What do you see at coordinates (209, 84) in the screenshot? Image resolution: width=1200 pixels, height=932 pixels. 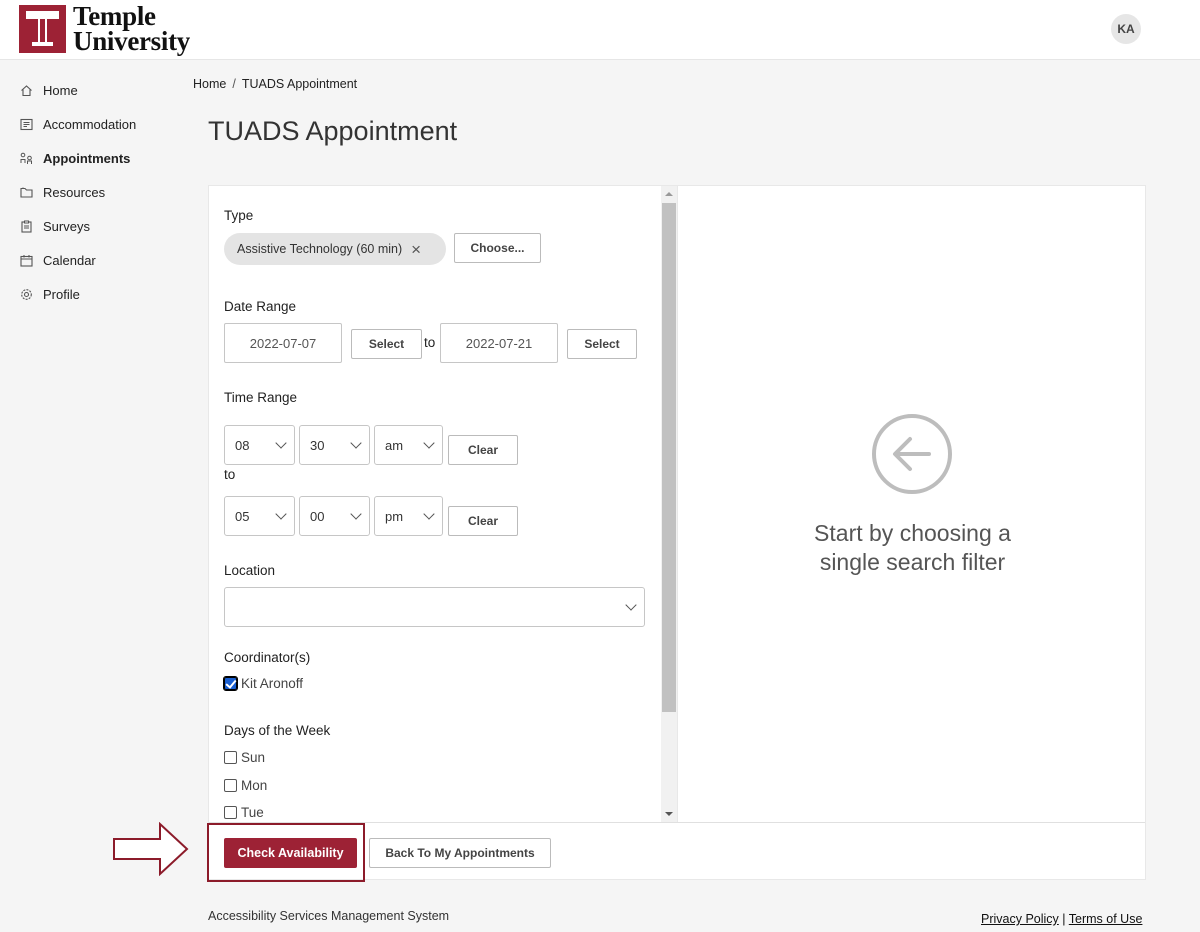 I see `breadcrumb-home: Home` at bounding box center [209, 84].